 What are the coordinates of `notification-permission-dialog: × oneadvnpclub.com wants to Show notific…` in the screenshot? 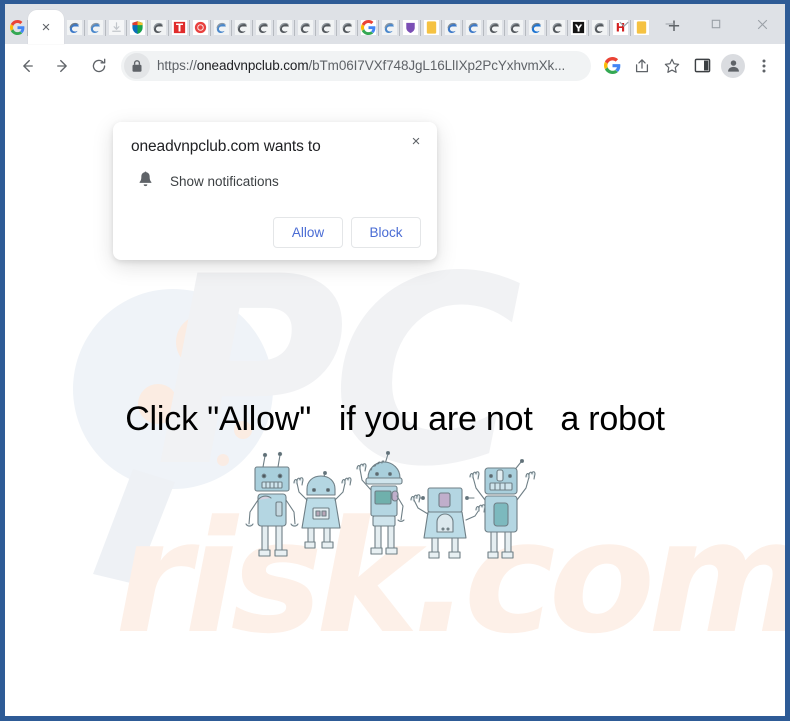 It's located at (275, 191).